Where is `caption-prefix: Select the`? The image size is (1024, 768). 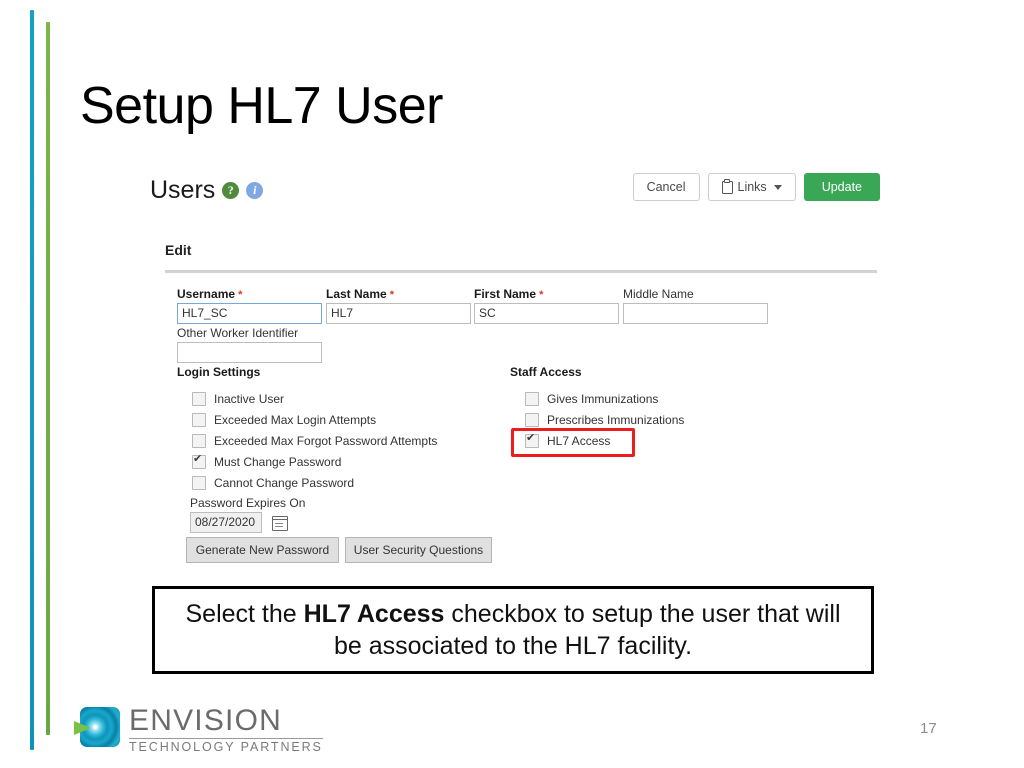
caption-prefix: Select the is located at coordinates (244, 614).